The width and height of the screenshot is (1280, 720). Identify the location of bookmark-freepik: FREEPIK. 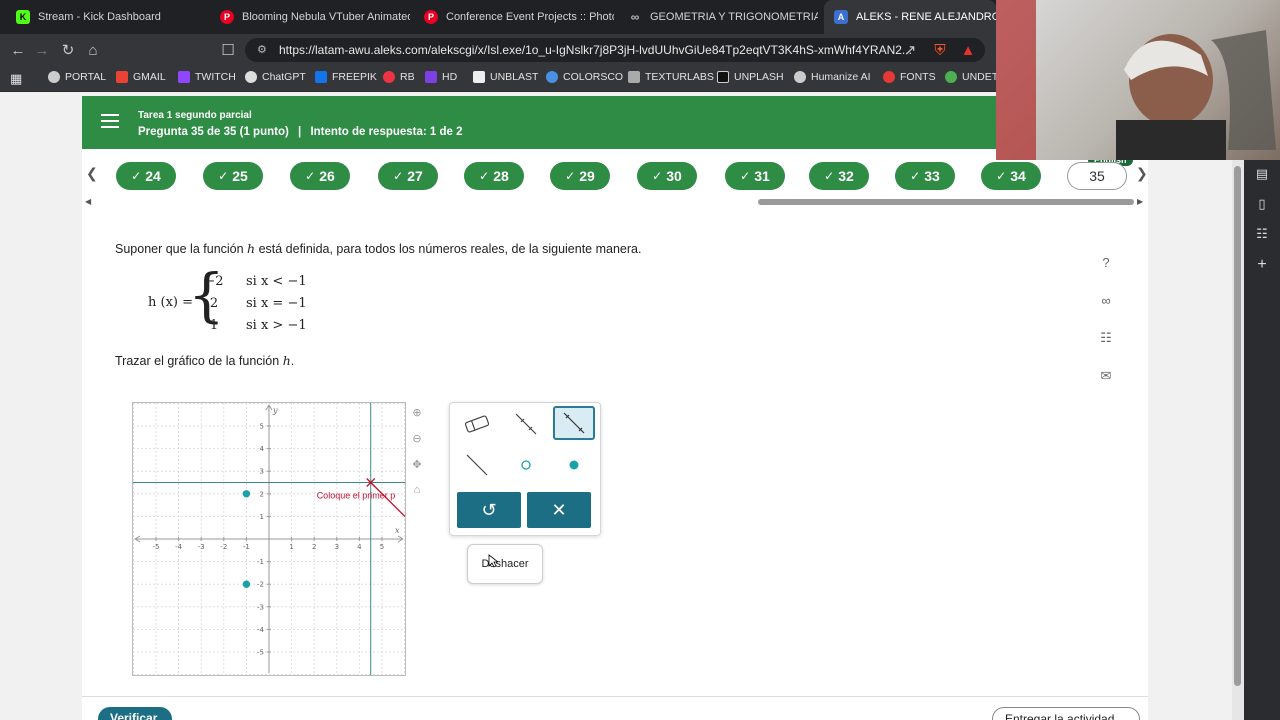
(346, 77).